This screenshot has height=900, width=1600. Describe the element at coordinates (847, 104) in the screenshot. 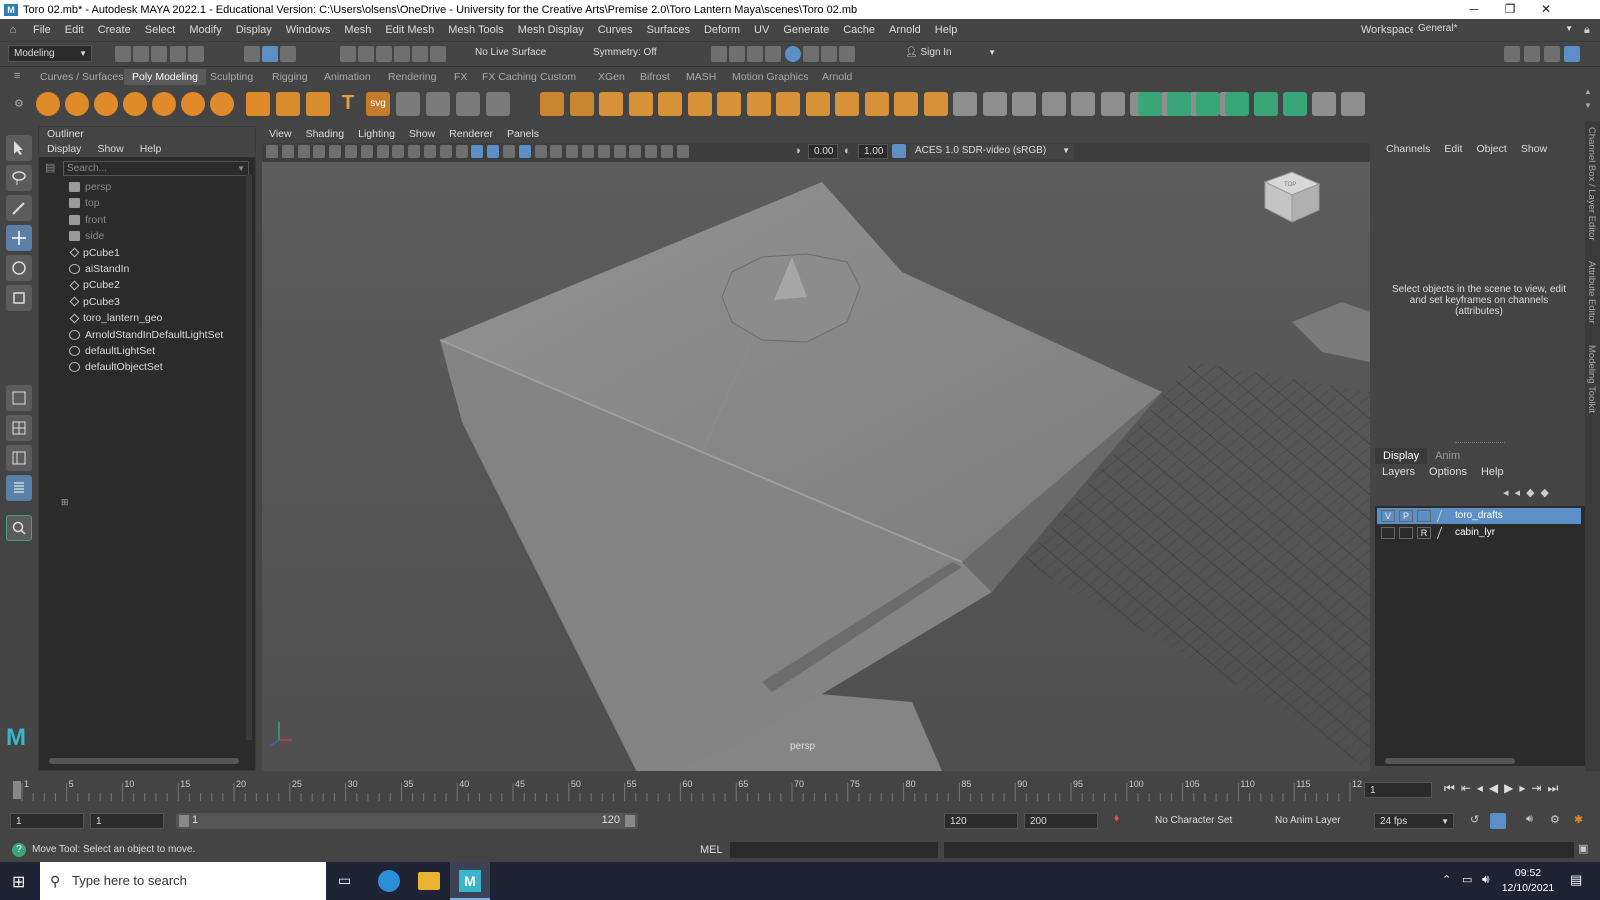

I see `append-icon` at that location.